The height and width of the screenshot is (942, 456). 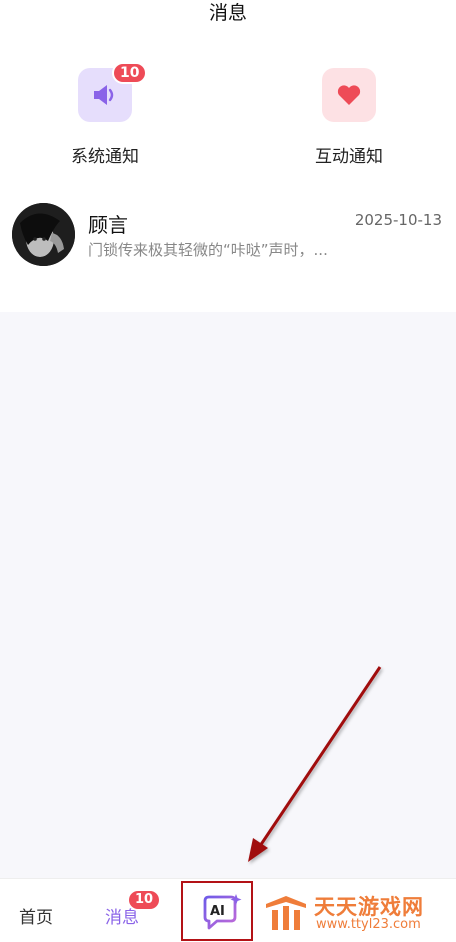 What do you see at coordinates (144, 900) in the screenshot?
I see `tab-messages-badge: 10` at bounding box center [144, 900].